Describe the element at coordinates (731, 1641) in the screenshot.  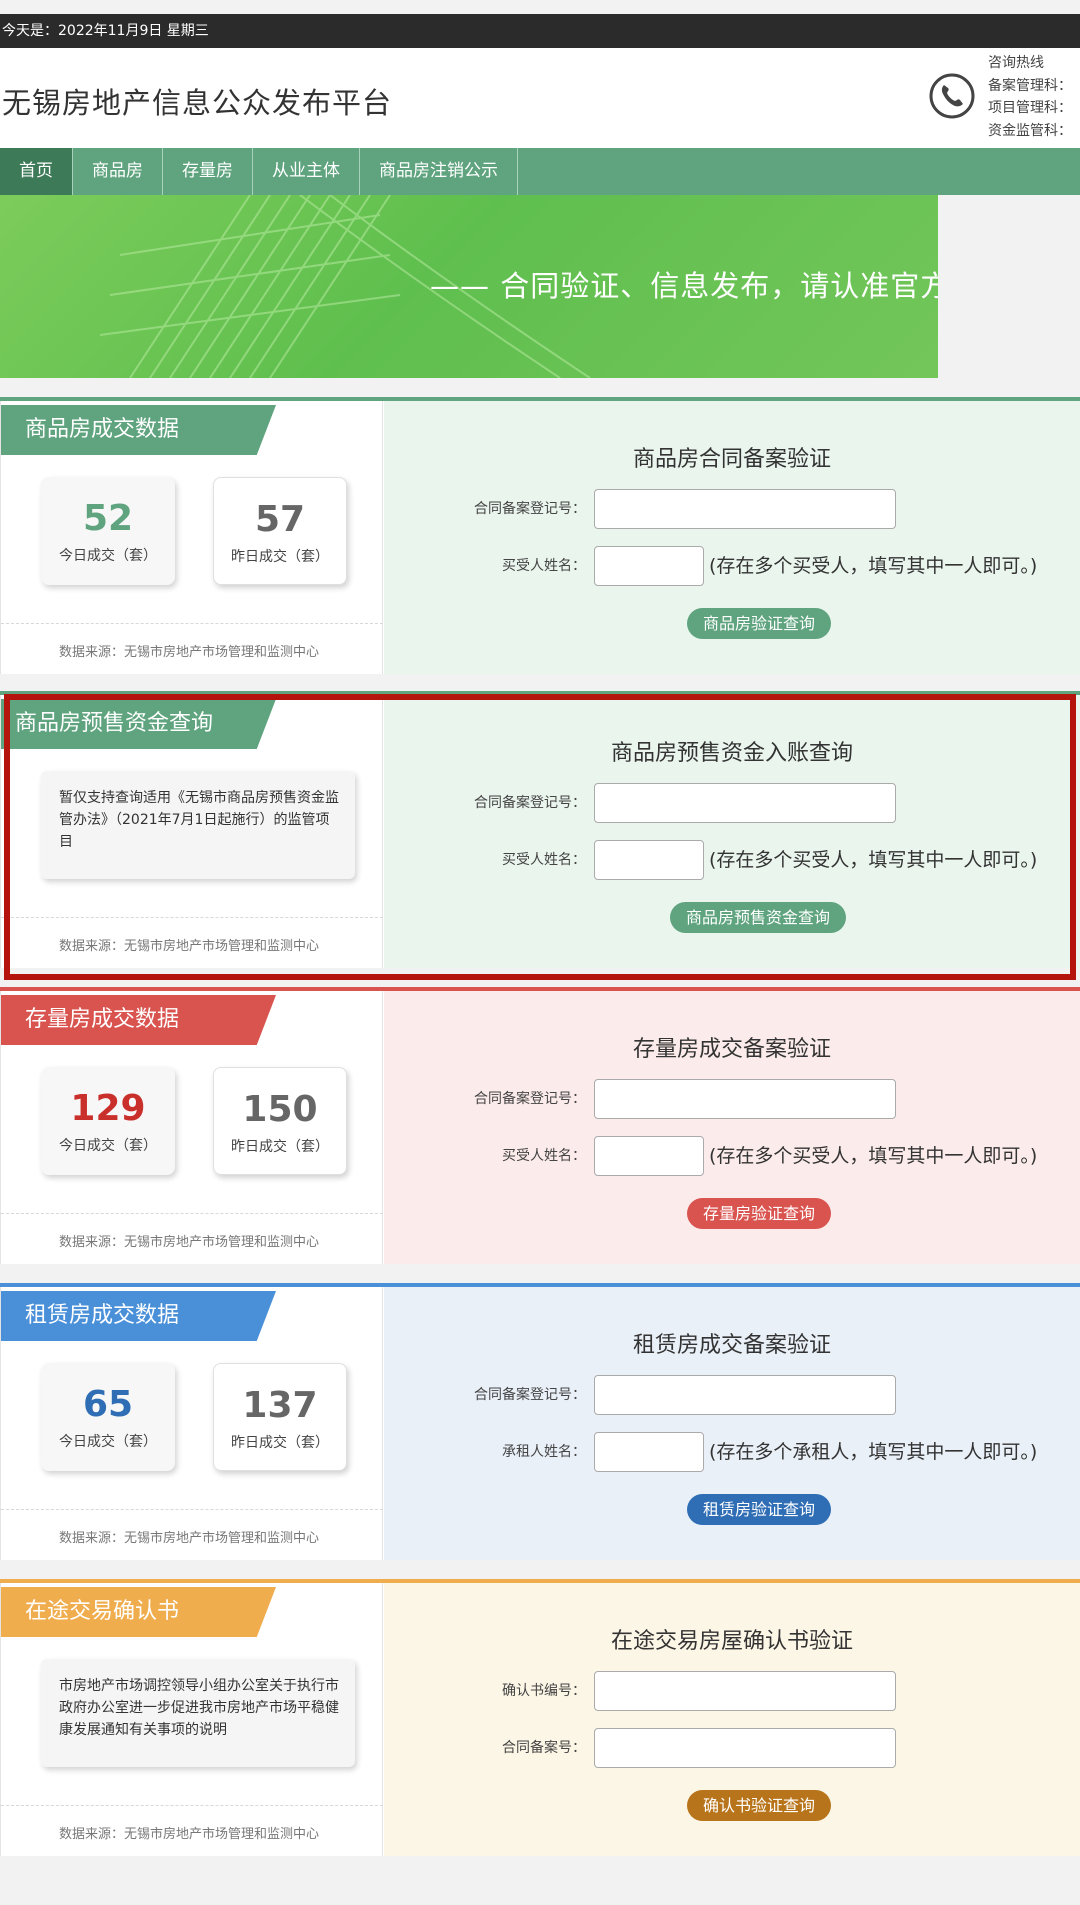
I see `form-title: 在途交易房屋确认书验证` at that location.